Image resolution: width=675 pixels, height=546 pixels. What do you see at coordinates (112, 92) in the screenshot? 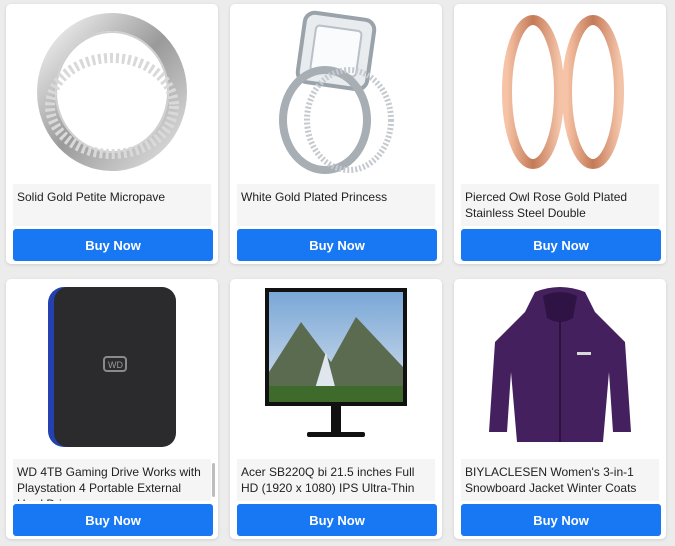
I see `silver-micropave-ring-image` at bounding box center [112, 92].